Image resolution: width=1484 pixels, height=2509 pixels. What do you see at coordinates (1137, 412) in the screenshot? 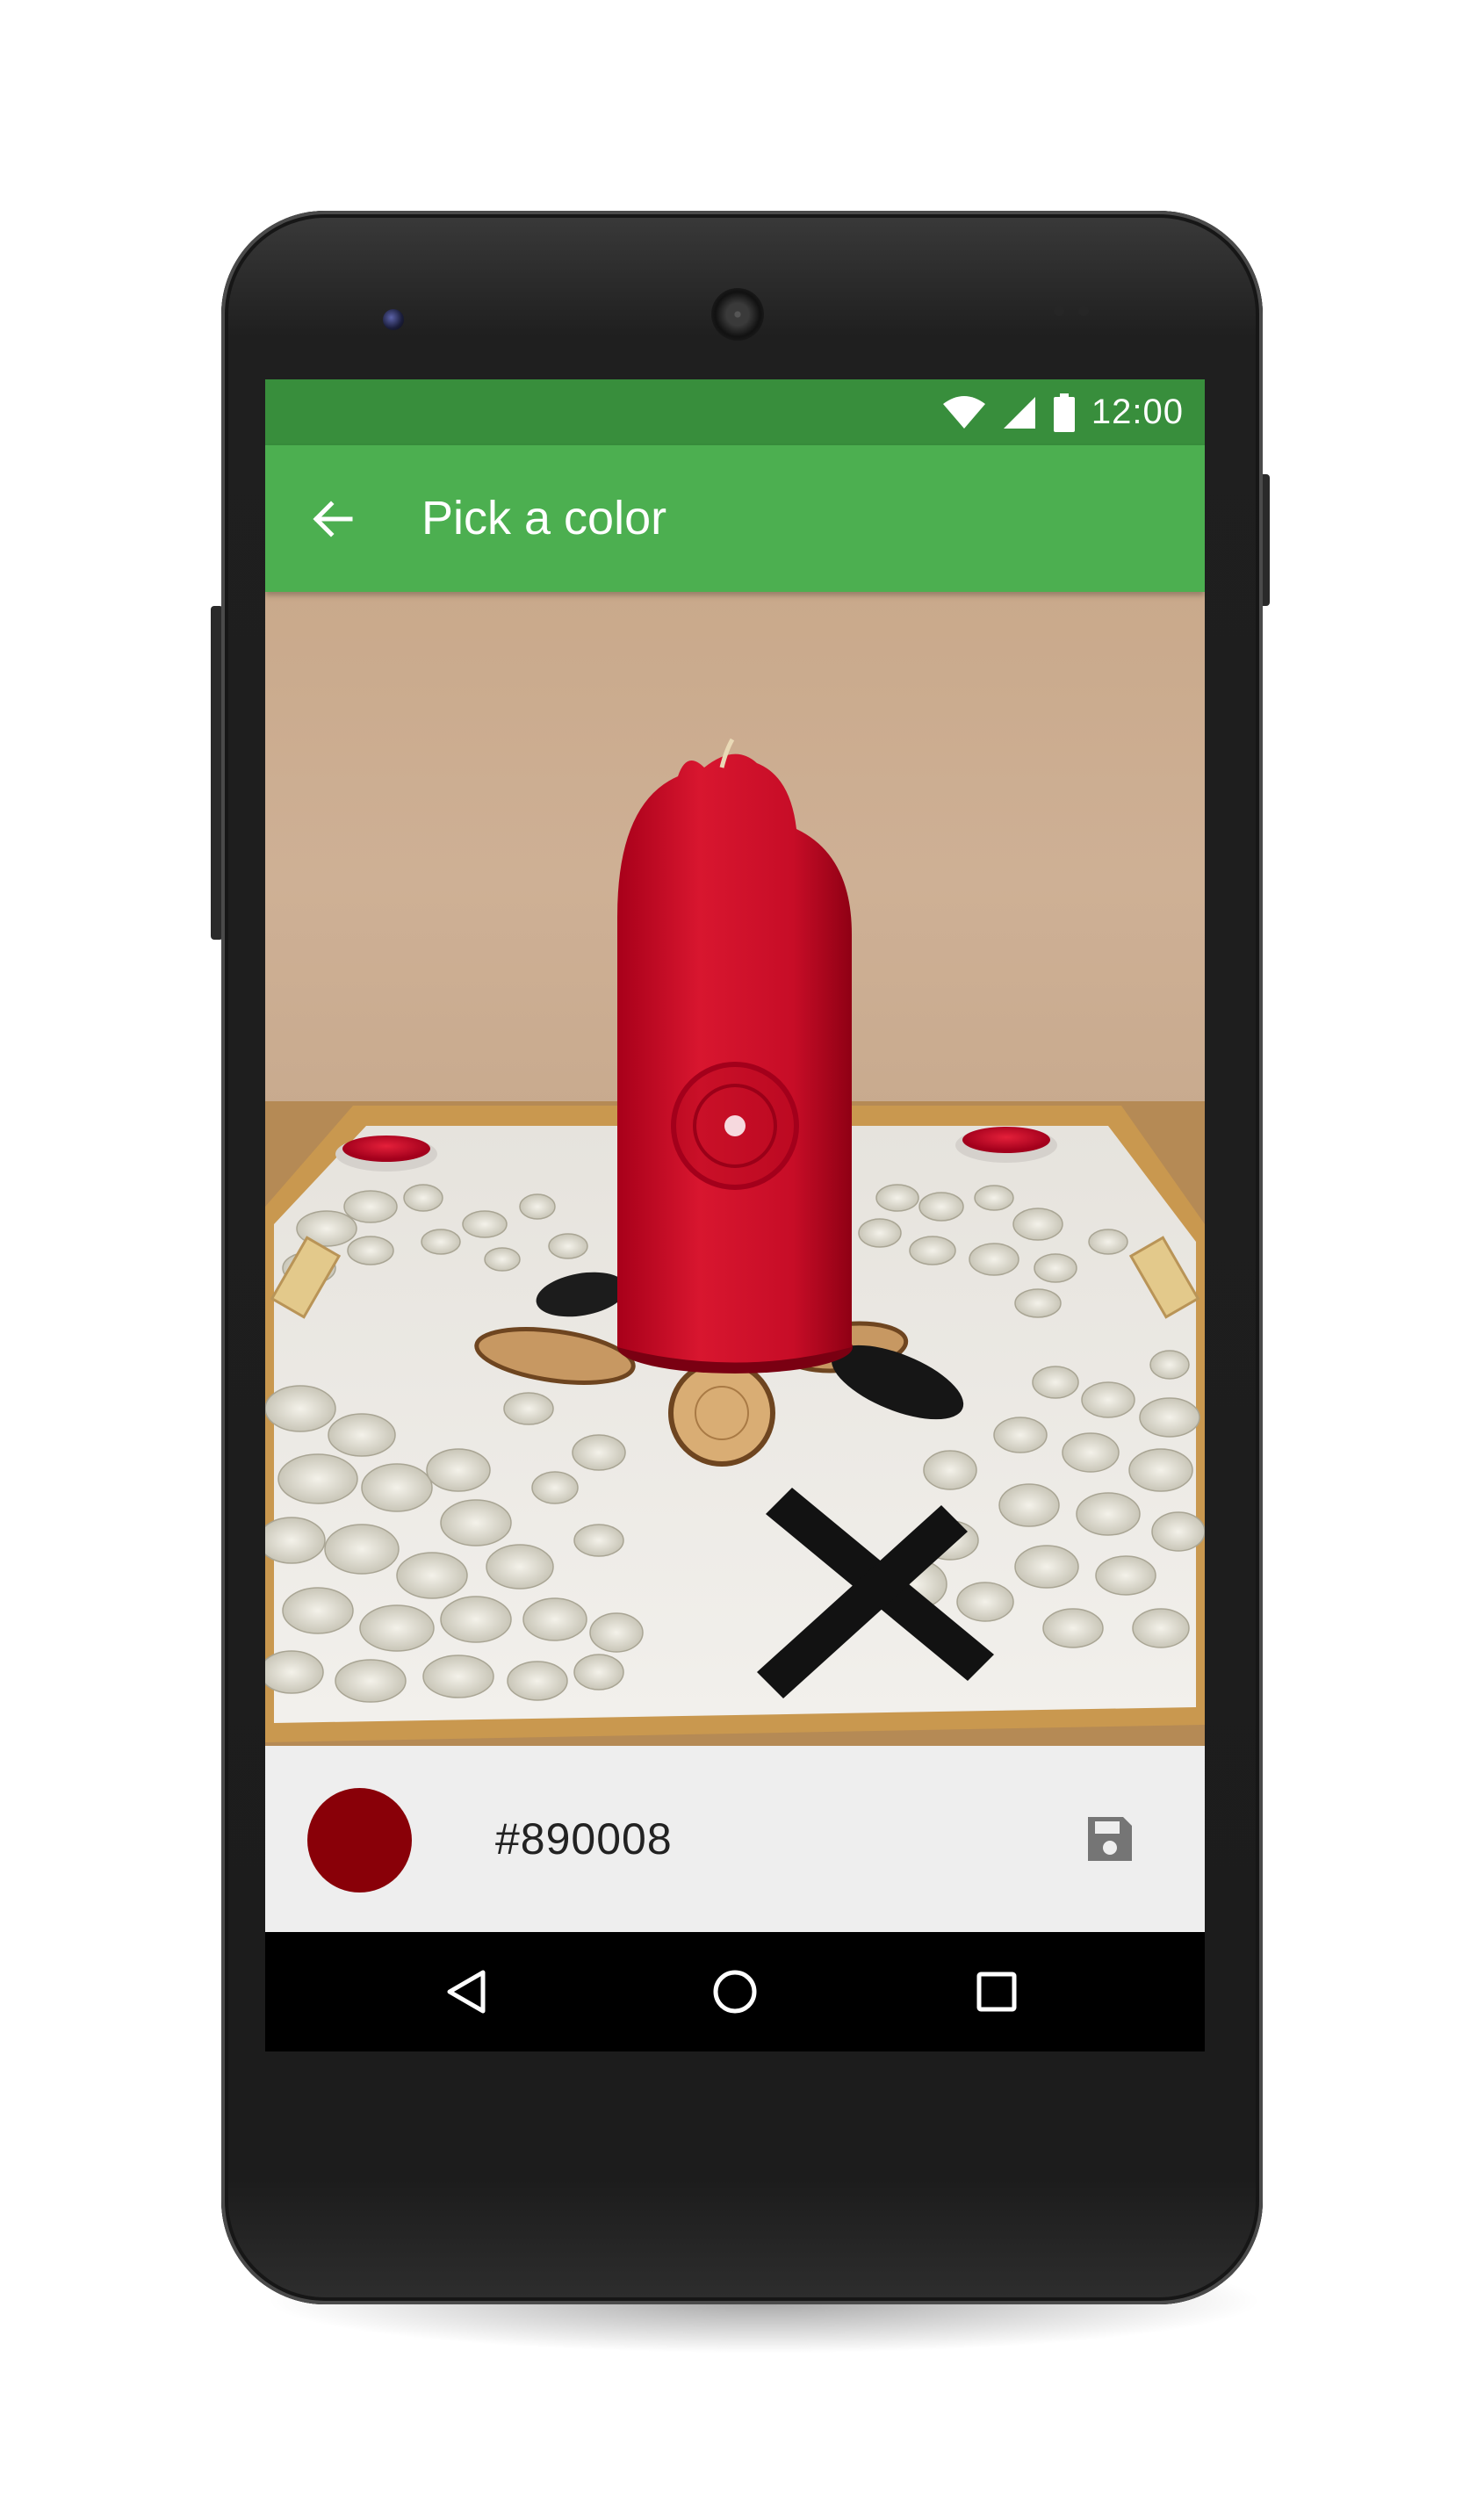
I see `status-time: 12:00` at bounding box center [1137, 412].